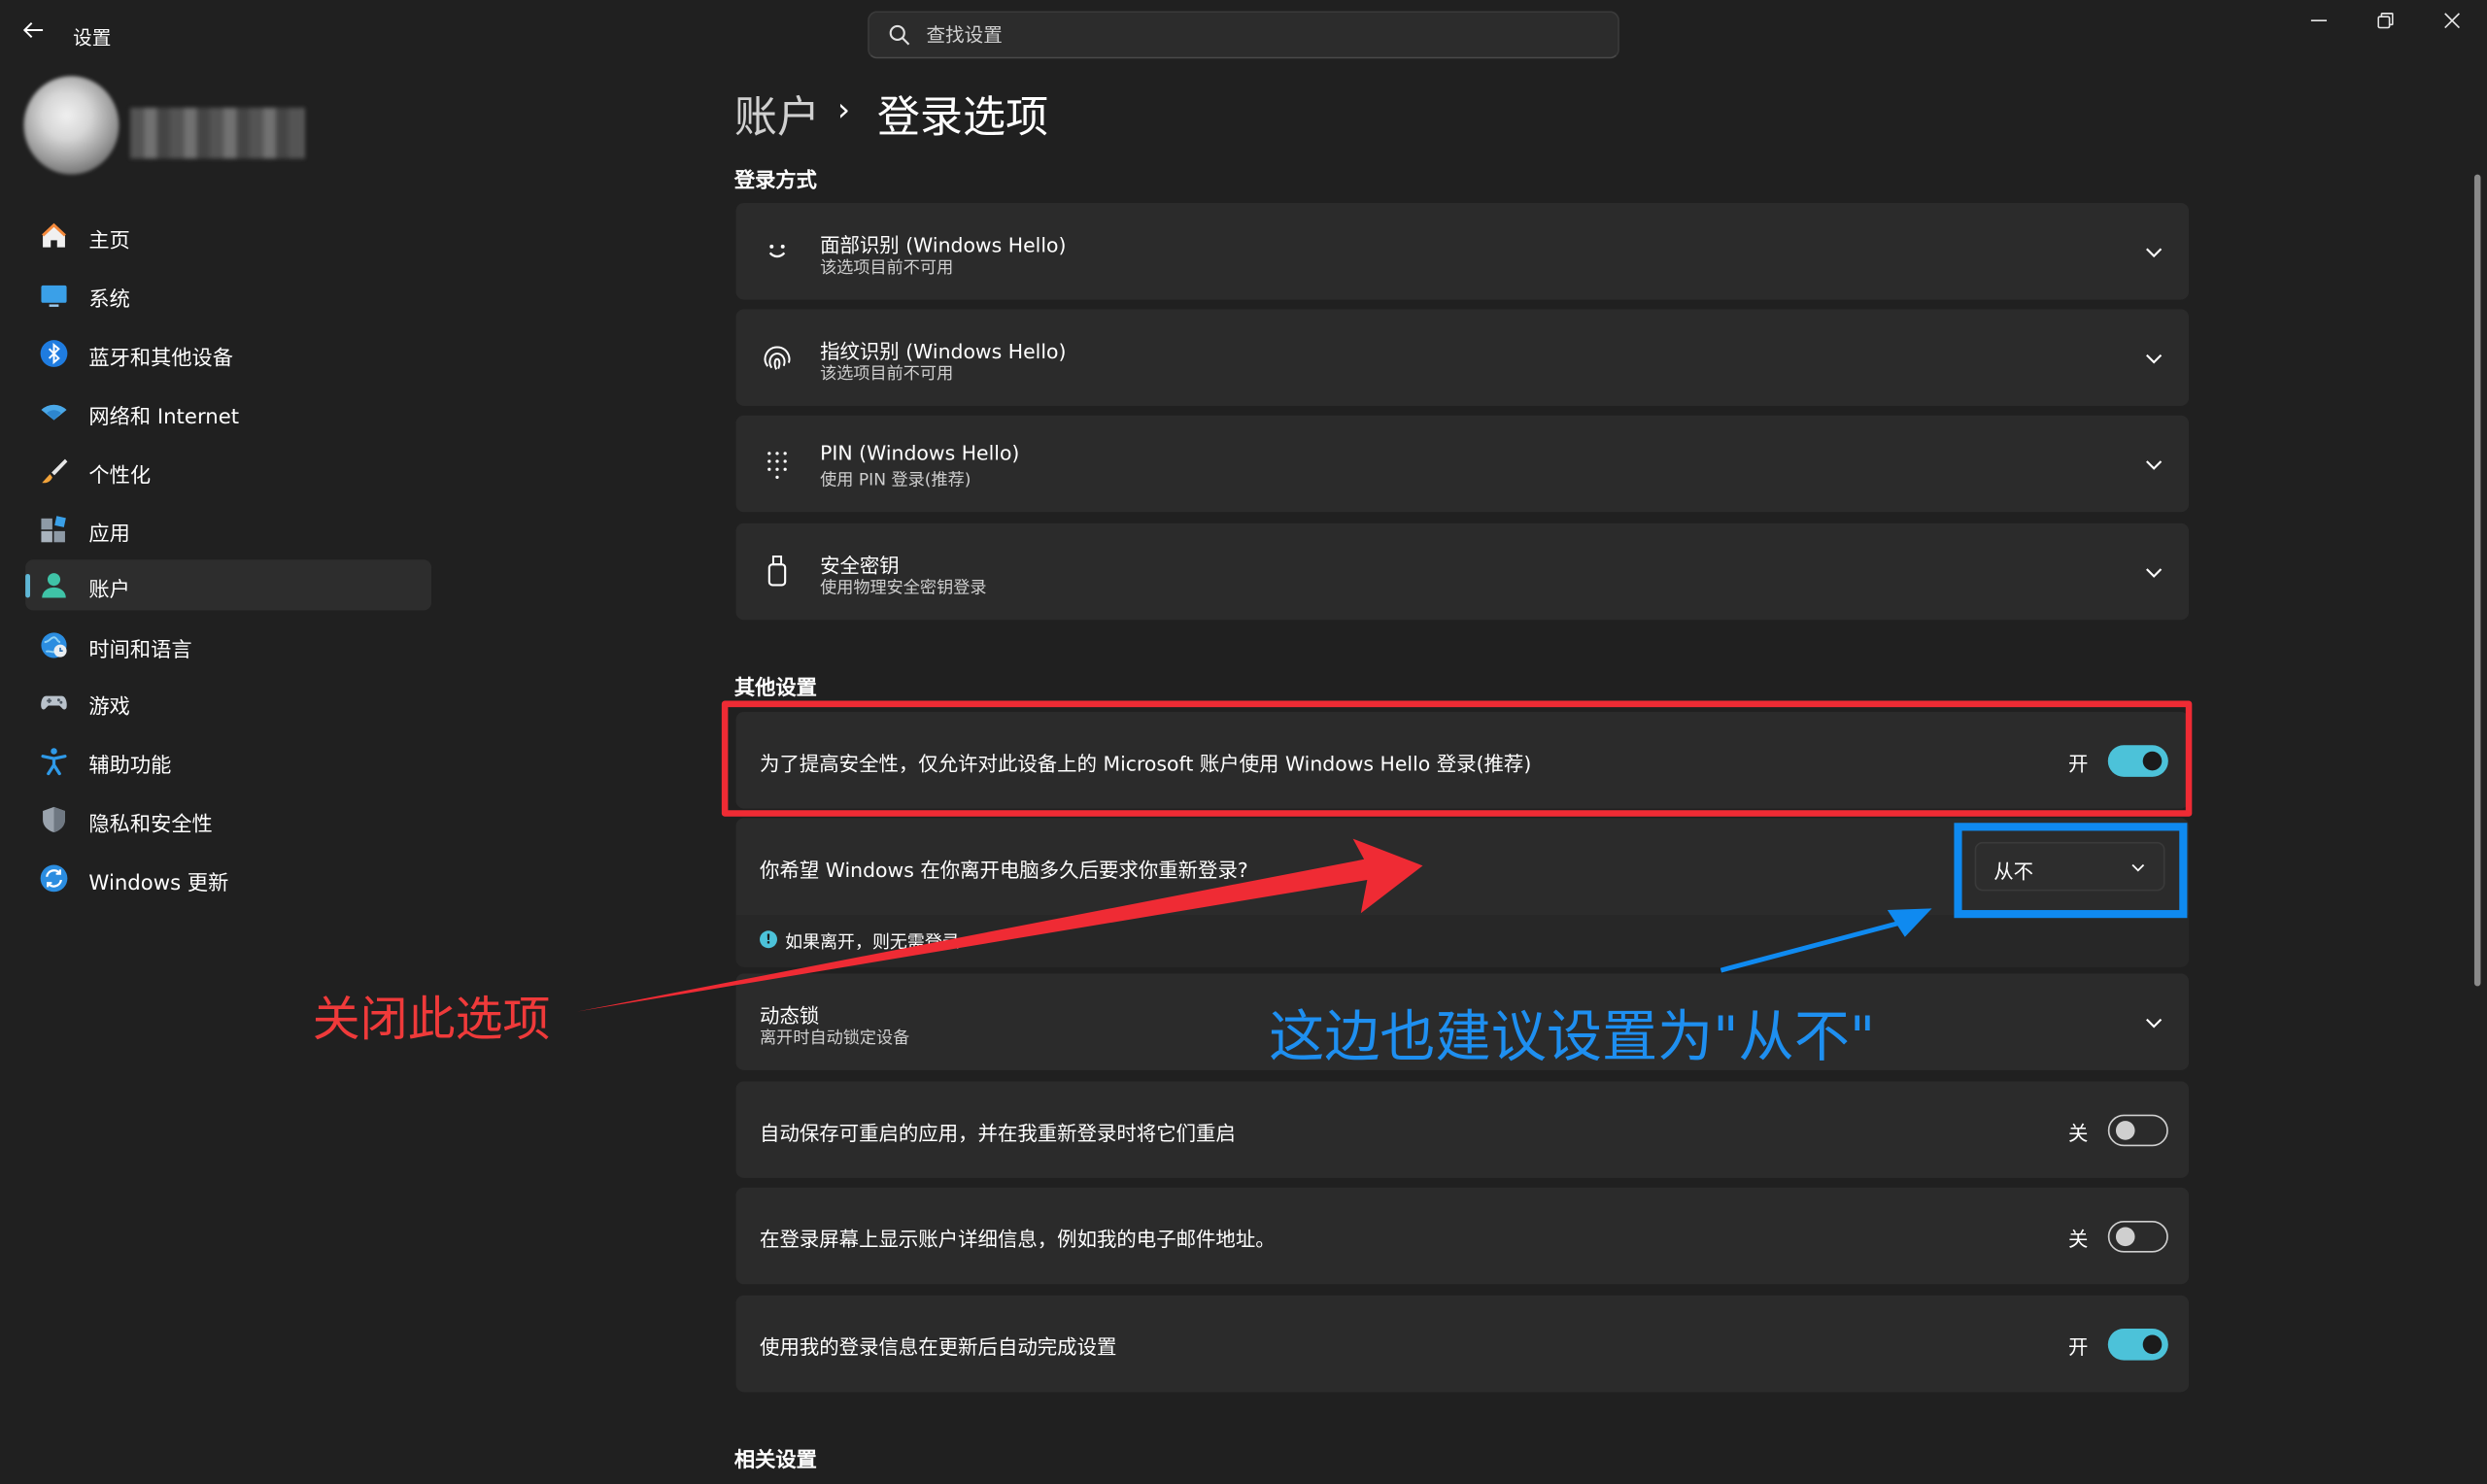 This screenshot has height=1484, width=2487. Describe the element at coordinates (109, 300) in the screenshot. I see `sidebar-item-label: 系统` at that location.